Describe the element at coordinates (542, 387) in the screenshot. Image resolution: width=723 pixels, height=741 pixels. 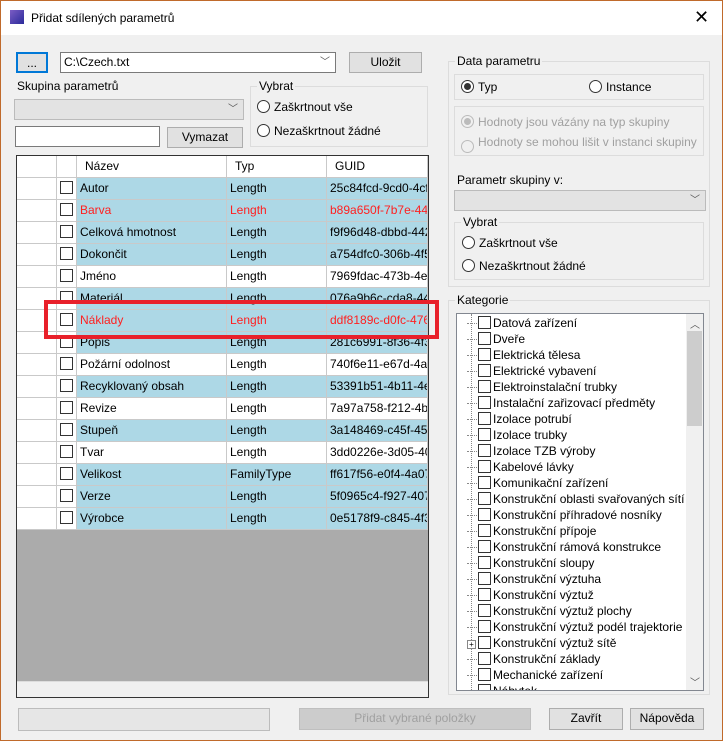
I see `category-item: Elektroinstalační trubky` at that location.